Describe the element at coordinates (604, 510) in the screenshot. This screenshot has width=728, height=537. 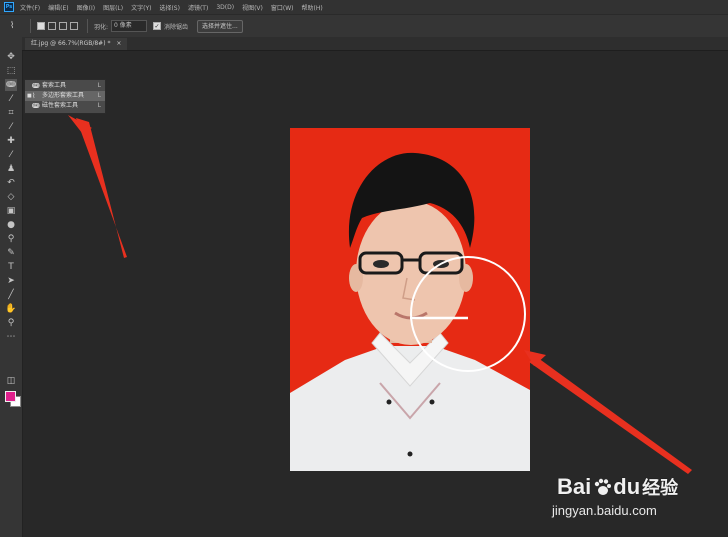
I see `watermark-url: jingyan.baidu.com` at that location.